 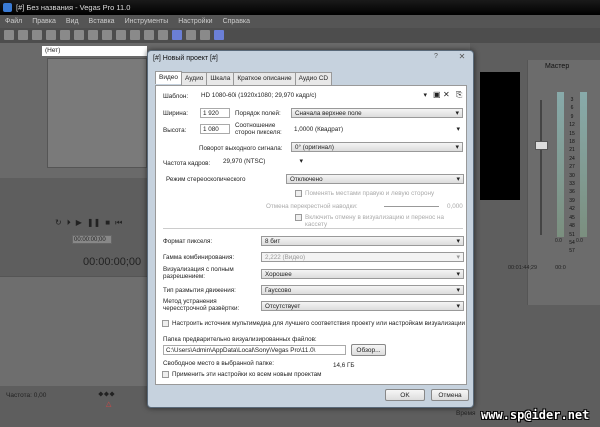 What do you see at coordinates (7, 7) in the screenshot?
I see `app-icon` at bounding box center [7, 7].